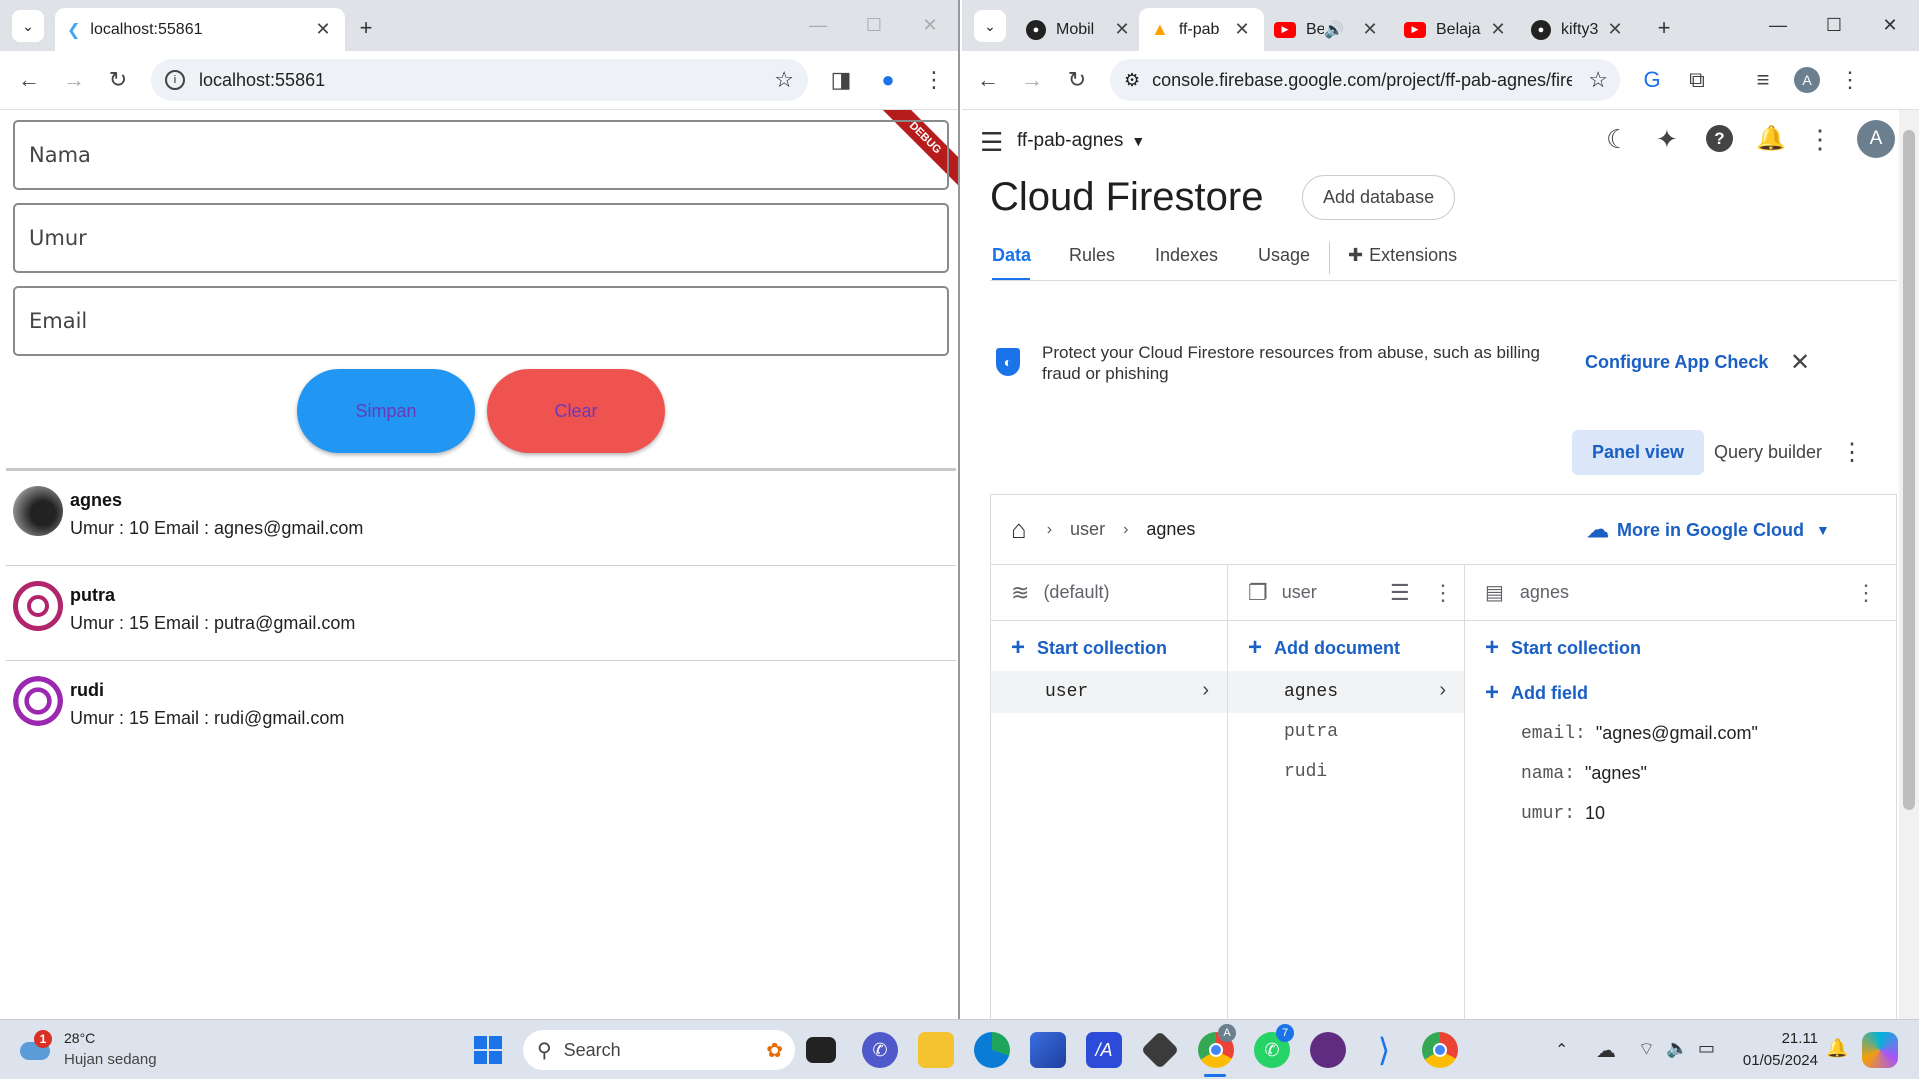 Image resolution: width=1919 pixels, height=1079 pixels. What do you see at coordinates (1638, 452) in the screenshot?
I see `panel-view-button: Panel view` at bounding box center [1638, 452].